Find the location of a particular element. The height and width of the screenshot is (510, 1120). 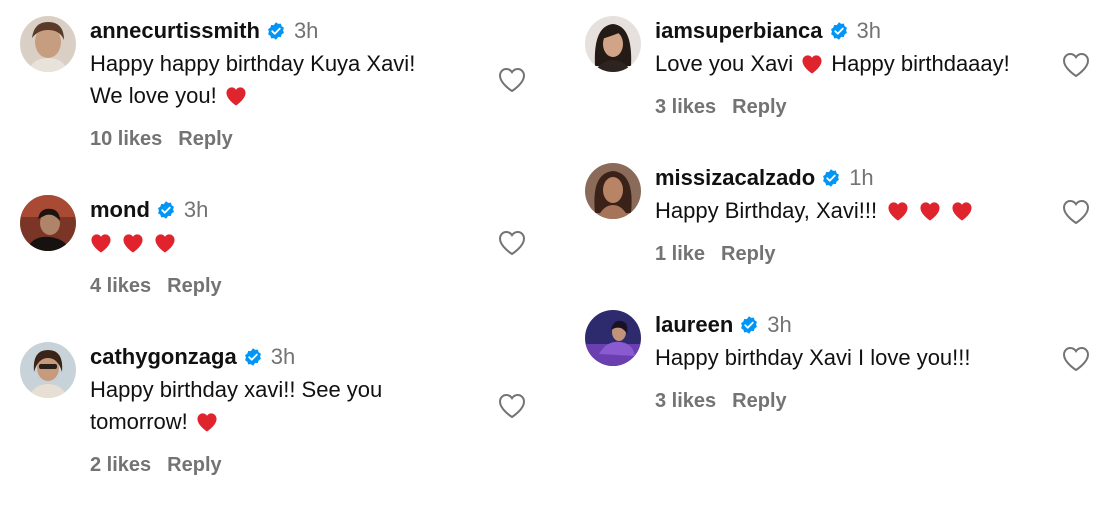

comment-line: Happy Birthday, Xavi!!! is located at coordinates (814, 211).